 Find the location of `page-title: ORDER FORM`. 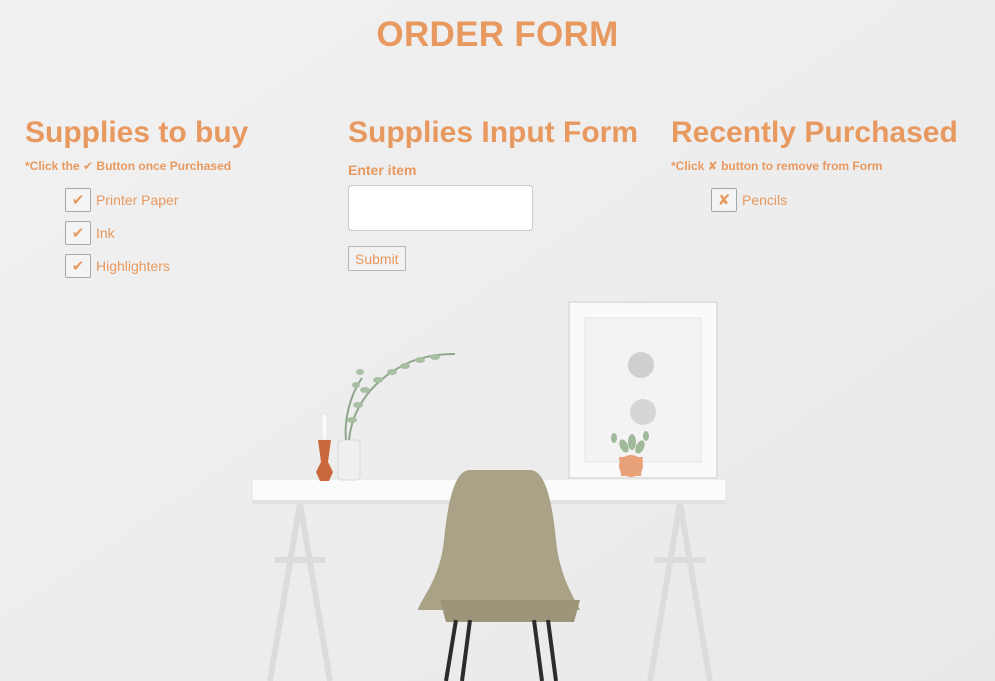

page-title: ORDER FORM is located at coordinates (497, 34).